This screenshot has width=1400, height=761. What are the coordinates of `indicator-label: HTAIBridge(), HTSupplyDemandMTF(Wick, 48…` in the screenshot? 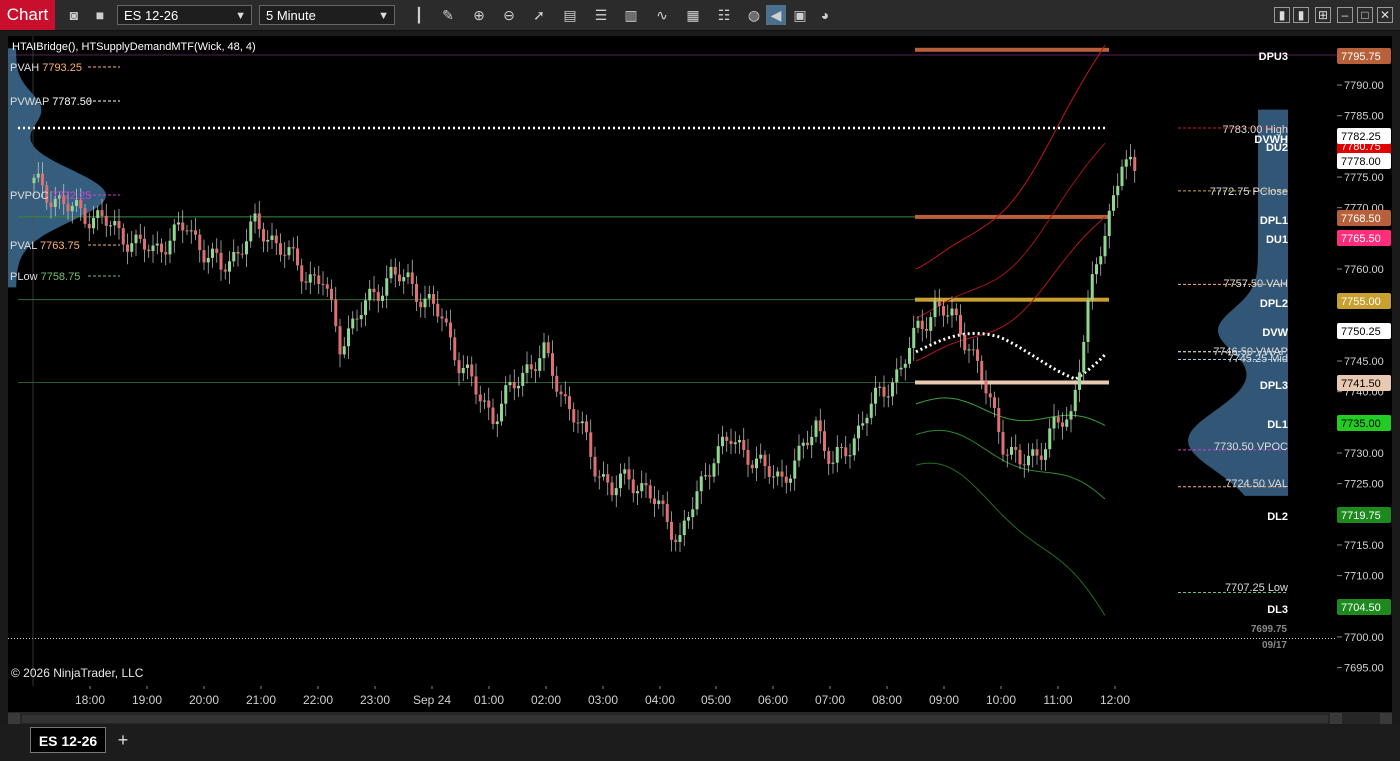 It's located at (134, 47).